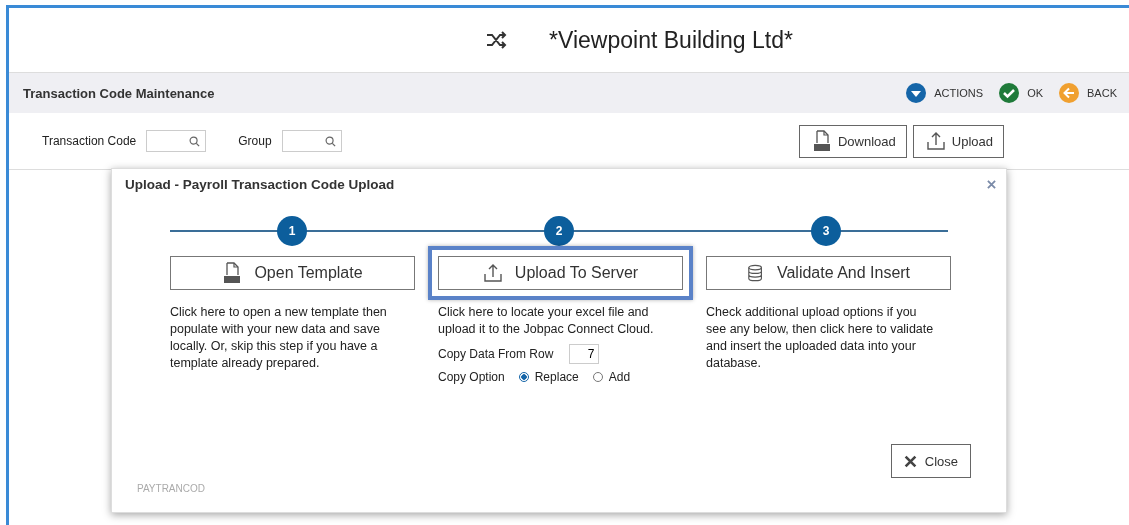 Image resolution: width=1129 pixels, height=525 pixels. Describe the element at coordinates (559, 231) in the screenshot. I see `step-number: 2` at that location.